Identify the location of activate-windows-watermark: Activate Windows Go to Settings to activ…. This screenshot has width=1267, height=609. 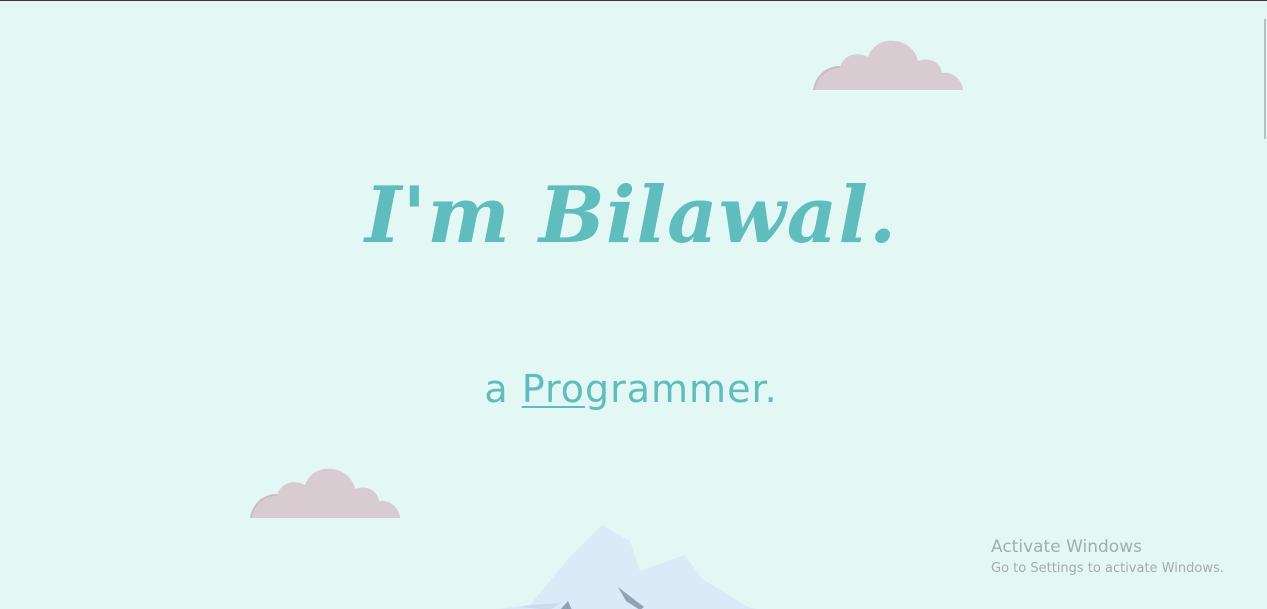
(1107, 558).